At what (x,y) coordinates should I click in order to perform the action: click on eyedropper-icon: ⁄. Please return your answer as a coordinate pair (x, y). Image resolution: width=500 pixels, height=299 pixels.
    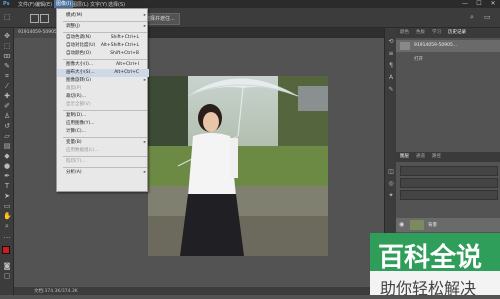
    Looking at the image, I should click on (7, 86).